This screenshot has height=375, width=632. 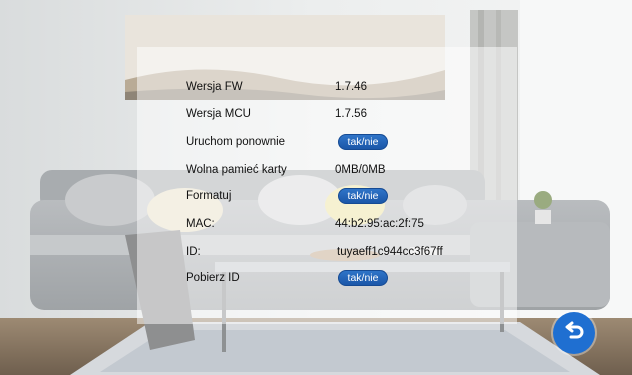 What do you see at coordinates (363, 278) in the screenshot?
I see `get-id-button: tak/nie` at bounding box center [363, 278].